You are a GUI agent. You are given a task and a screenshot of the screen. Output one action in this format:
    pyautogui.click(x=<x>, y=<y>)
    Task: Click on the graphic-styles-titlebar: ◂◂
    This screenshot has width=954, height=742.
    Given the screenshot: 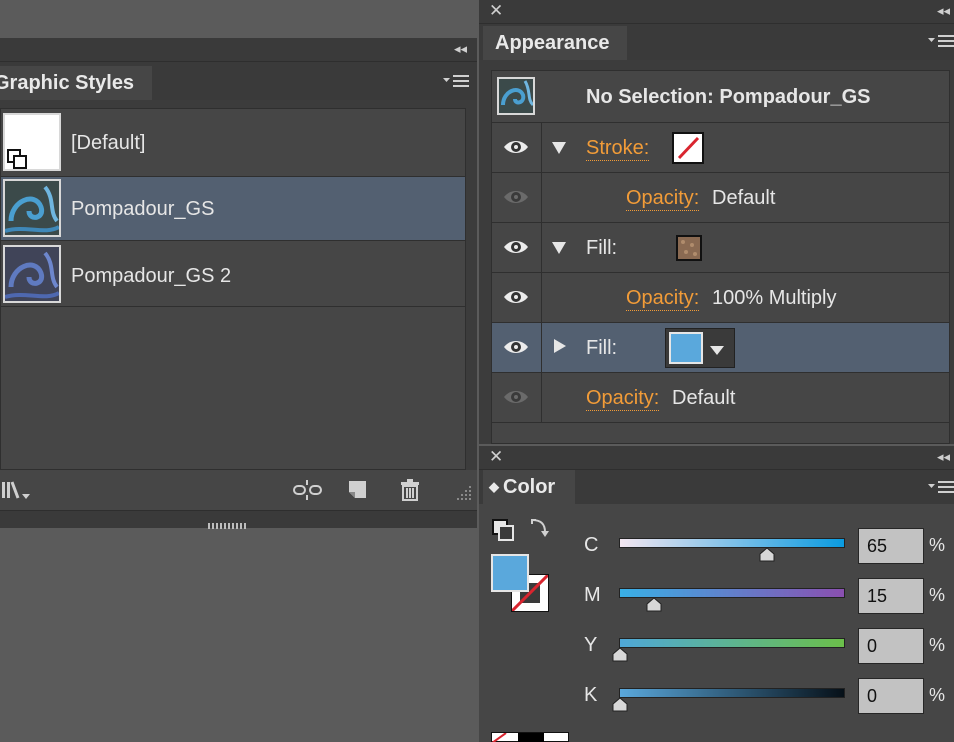 What is the action you would take?
    pyautogui.click(x=238, y=50)
    